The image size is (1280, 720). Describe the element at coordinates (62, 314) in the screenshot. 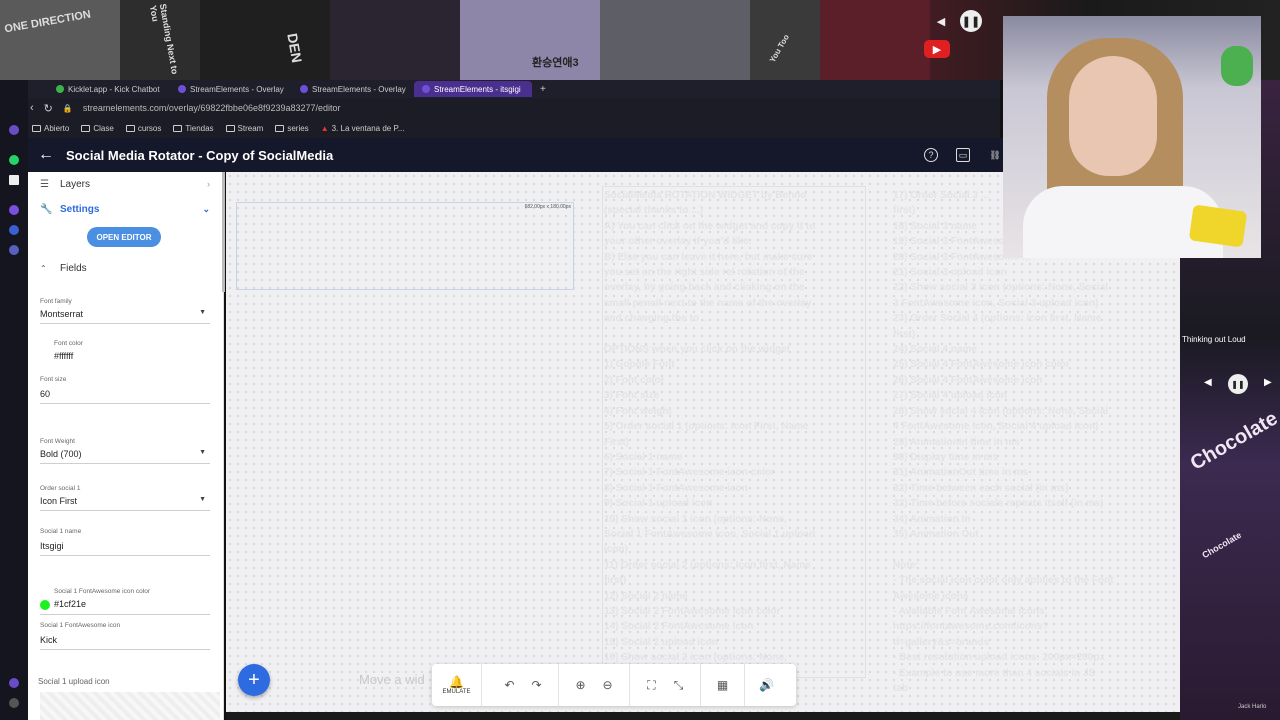

I see `field-value: Montserrat` at that location.